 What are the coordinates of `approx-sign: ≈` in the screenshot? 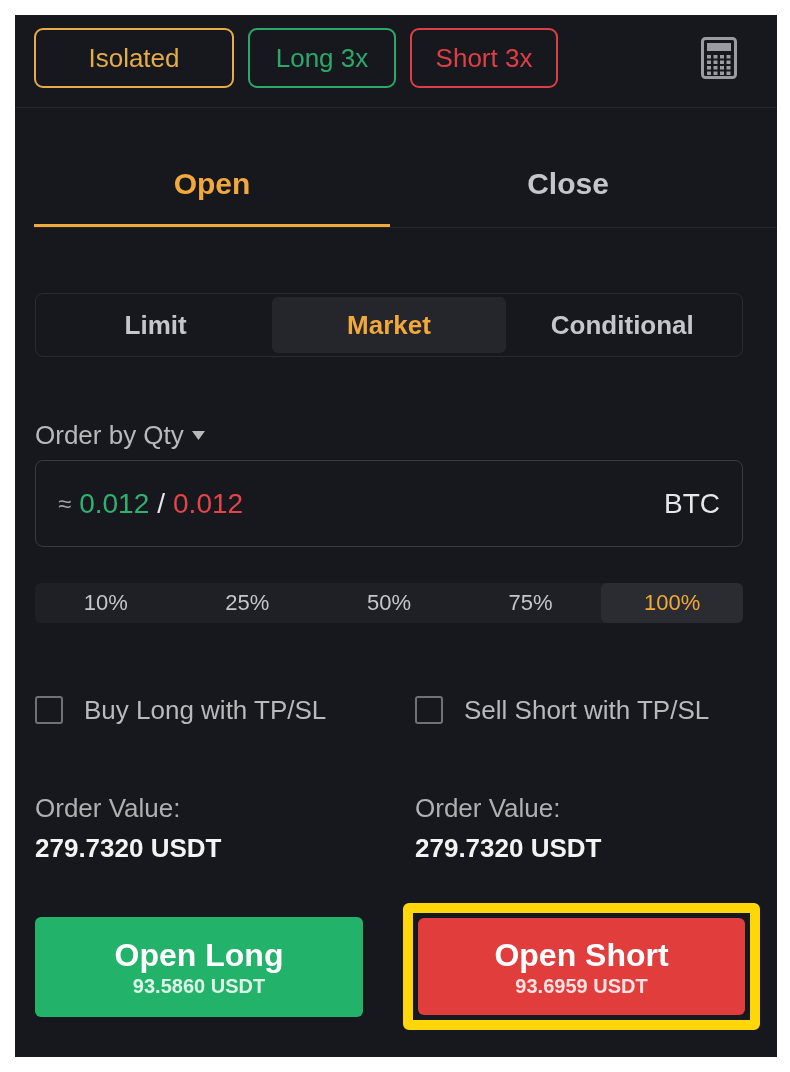 It's located at (65, 503).